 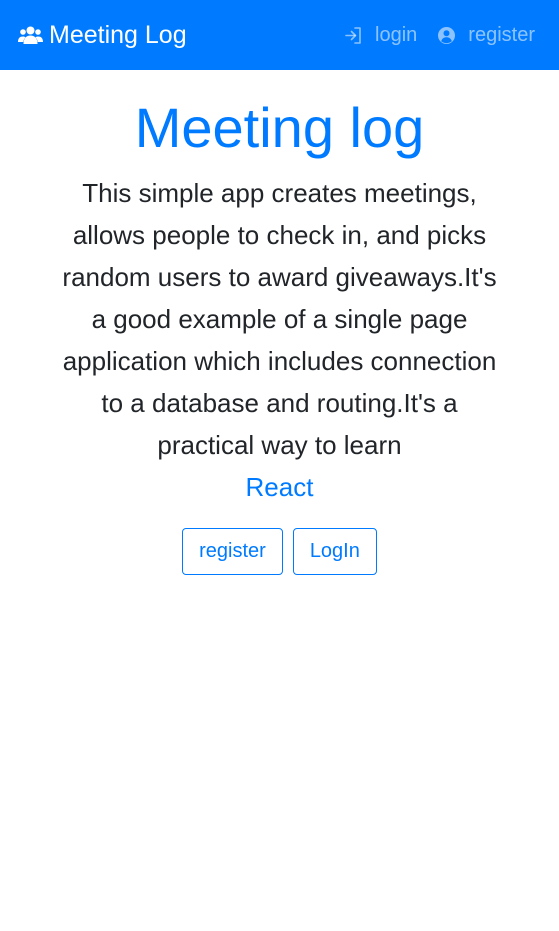 I want to click on button-row: register LogIn, so click(x=279, y=551).